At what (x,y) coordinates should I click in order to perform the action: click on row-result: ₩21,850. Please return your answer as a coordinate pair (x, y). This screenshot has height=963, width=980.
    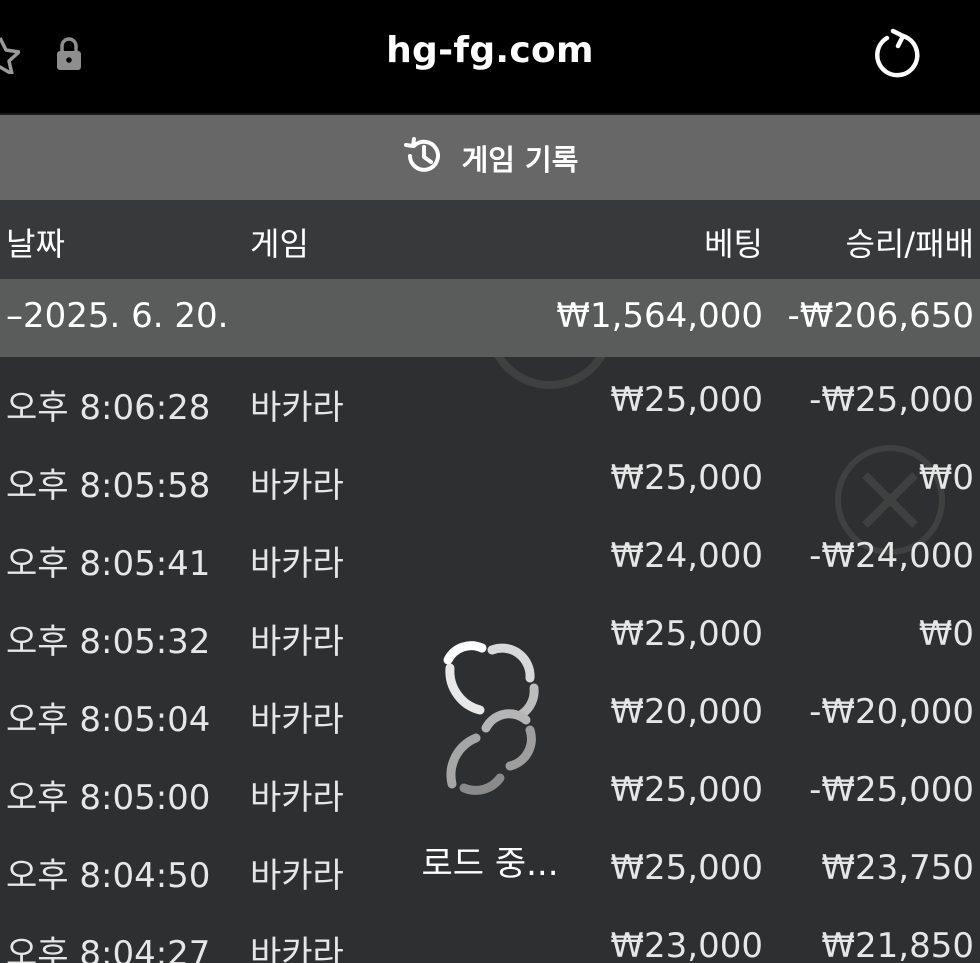
    Looking at the image, I should click on (897, 944).